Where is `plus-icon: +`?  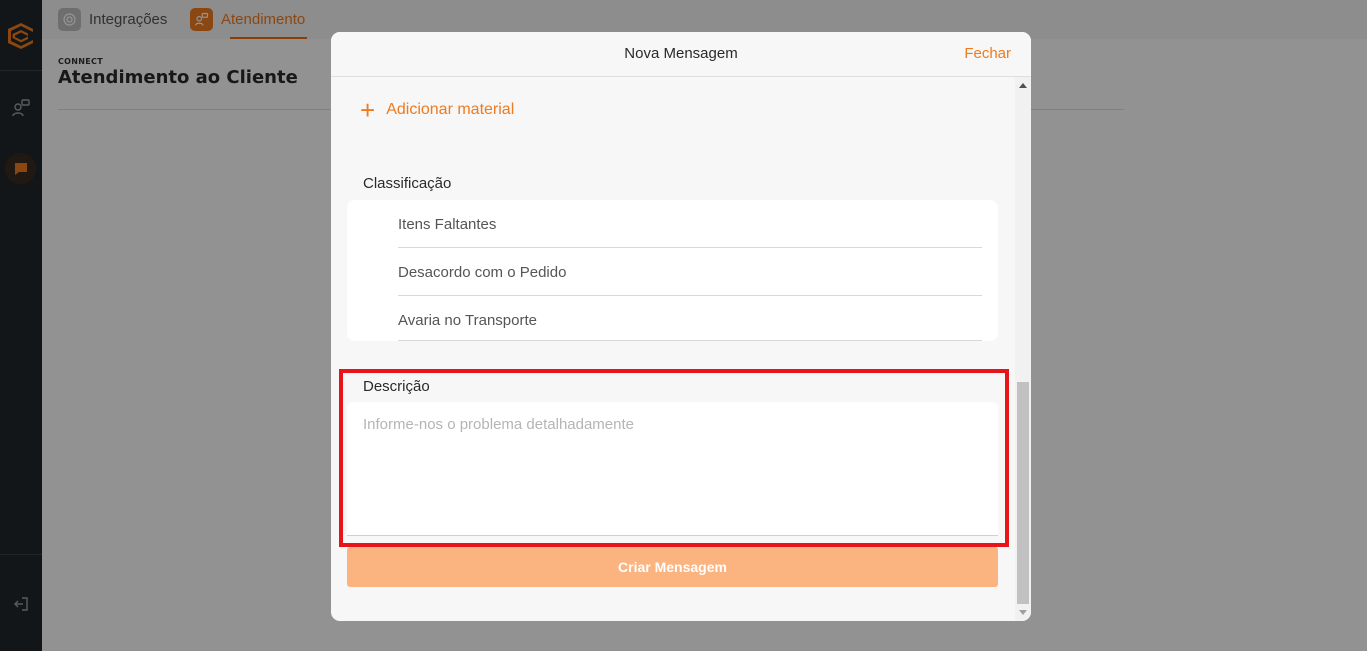 plus-icon: + is located at coordinates (368, 110).